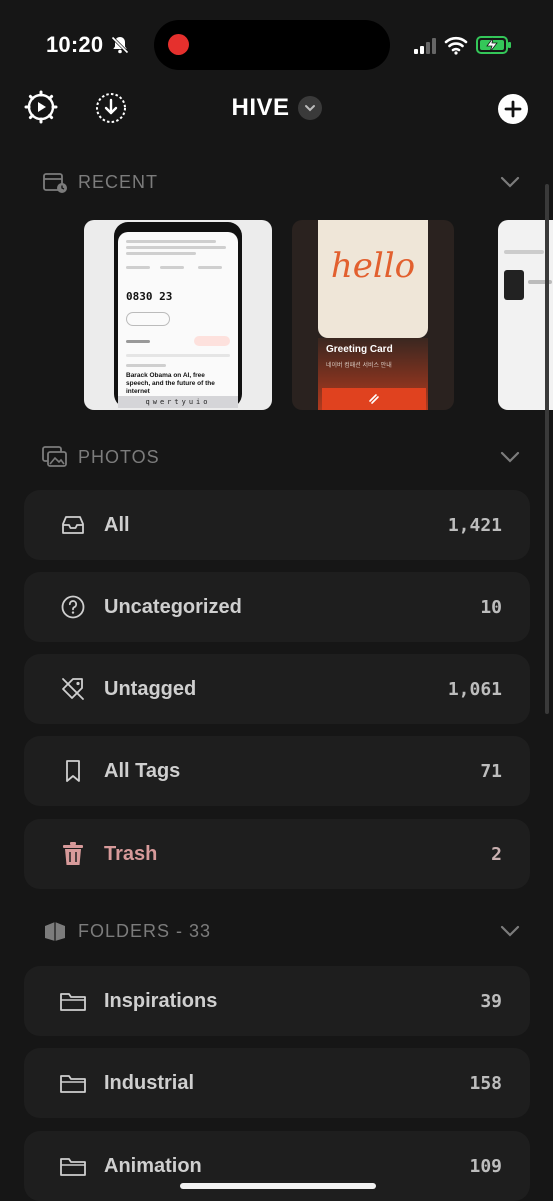 The image size is (553, 1201). What do you see at coordinates (260, 107) in the screenshot?
I see `app-title: HIVE` at bounding box center [260, 107].